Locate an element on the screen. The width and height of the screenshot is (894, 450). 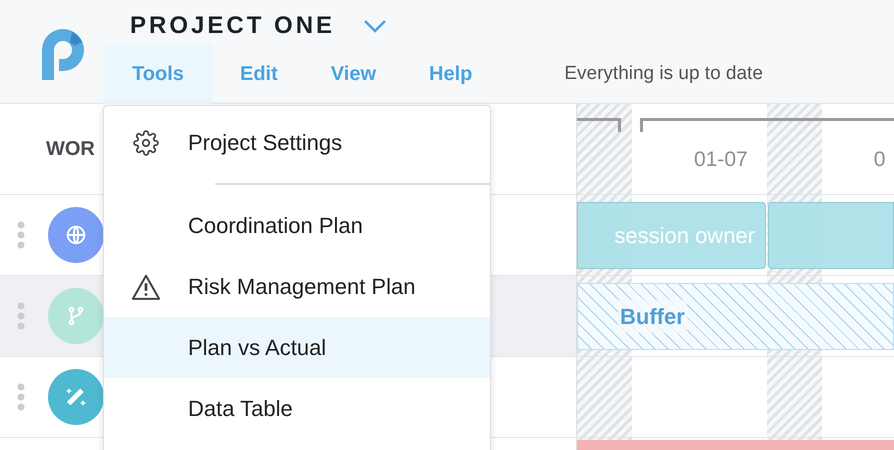
buffer-label: Buffer is located at coordinates (652, 316).